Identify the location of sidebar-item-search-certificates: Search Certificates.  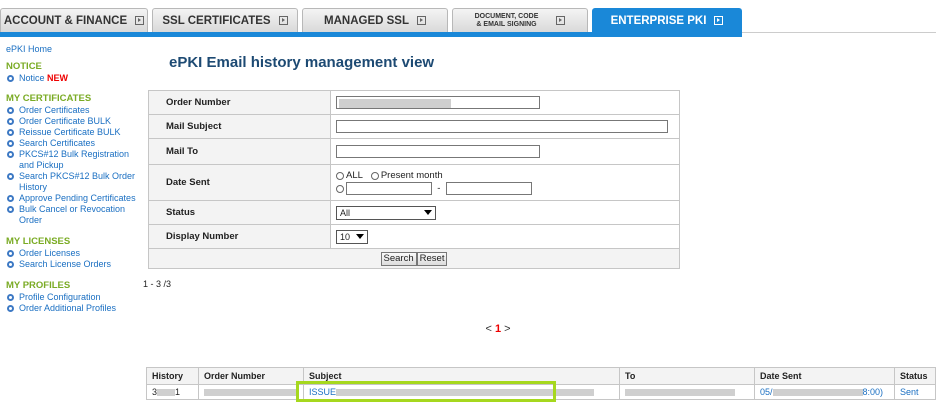
(73, 143).